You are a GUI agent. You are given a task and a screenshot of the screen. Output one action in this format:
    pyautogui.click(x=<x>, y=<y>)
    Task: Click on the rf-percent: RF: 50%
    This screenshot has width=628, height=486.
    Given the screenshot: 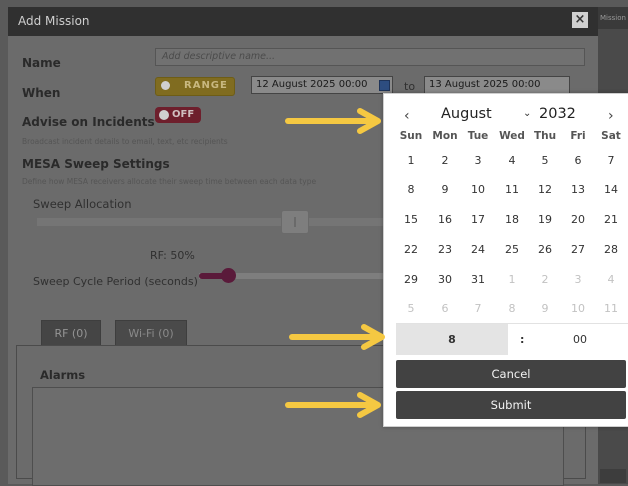 What is the action you would take?
    pyautogui.click(x=172, y=255)
    